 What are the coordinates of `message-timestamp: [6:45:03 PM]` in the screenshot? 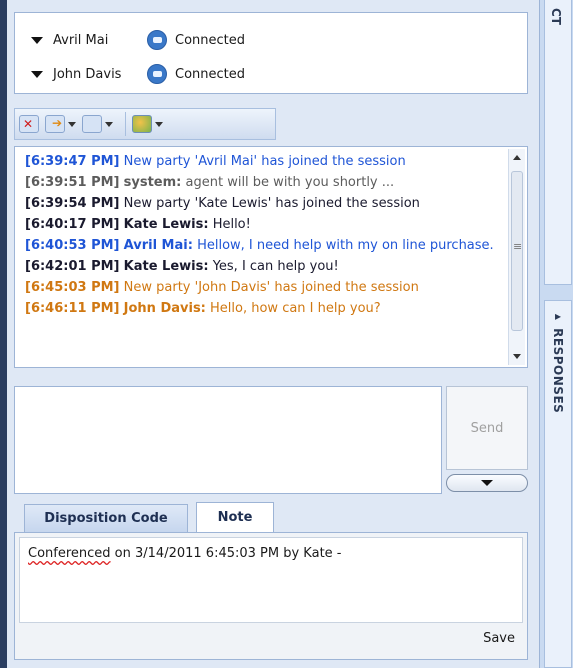 It's located at (72, 287).